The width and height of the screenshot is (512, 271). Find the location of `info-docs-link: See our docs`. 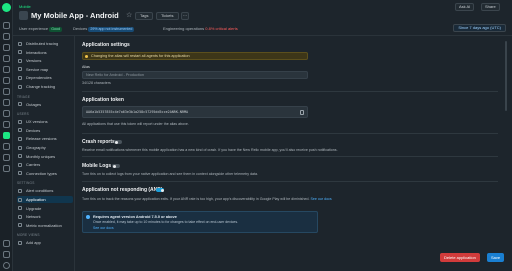

info-docs-link: See our docs is located at coordinates (103, 228).